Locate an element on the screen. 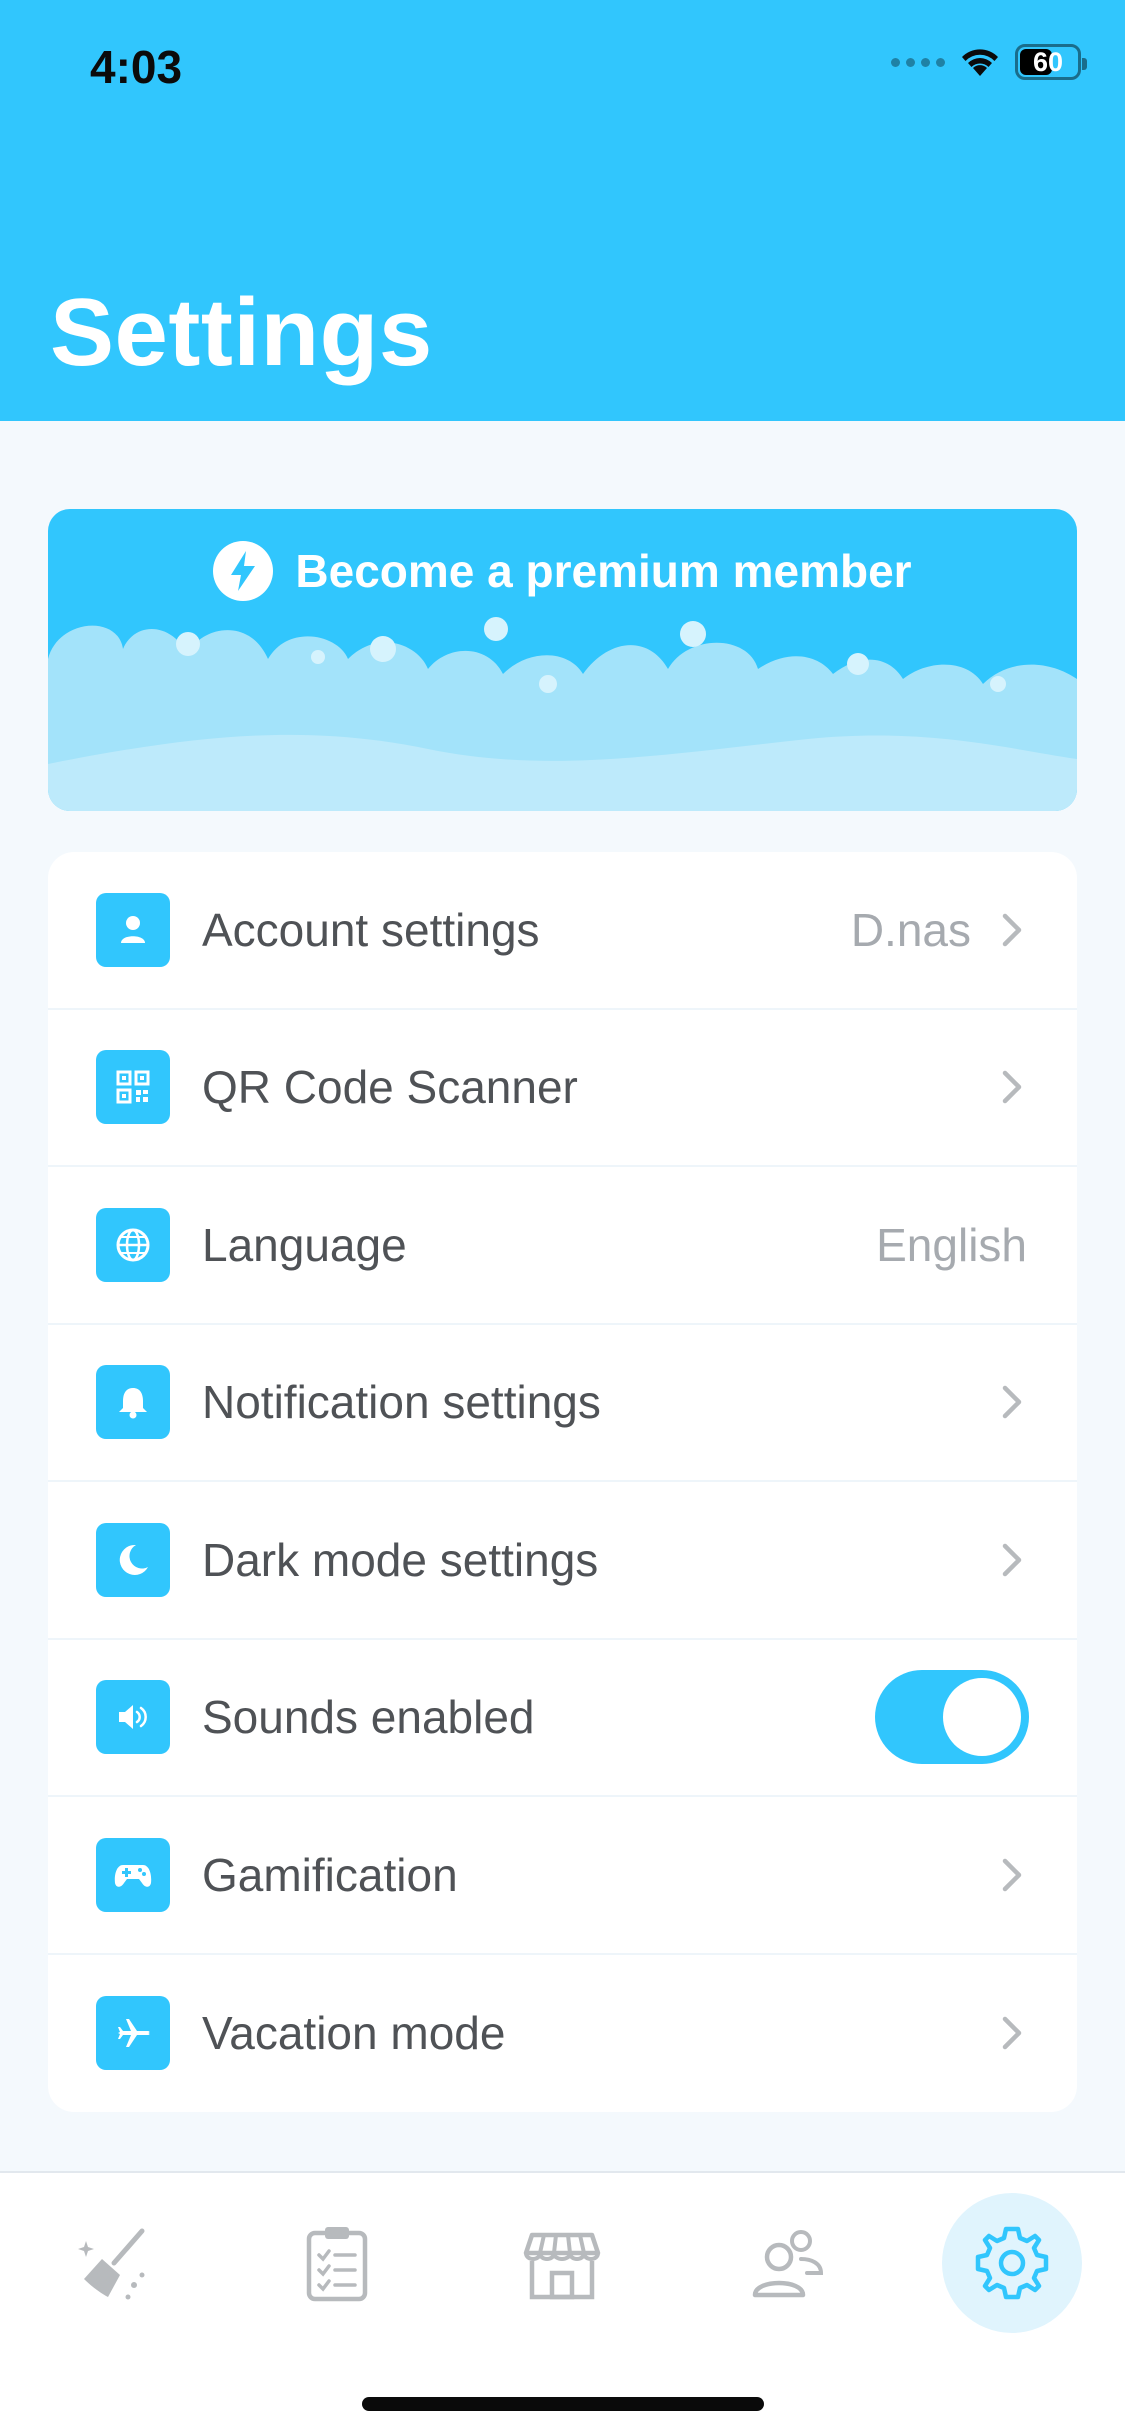 Image resolution: width=1125 pixels, height=2436 pixels. battery-icon: 60 is located at coordinates (1051, 62).